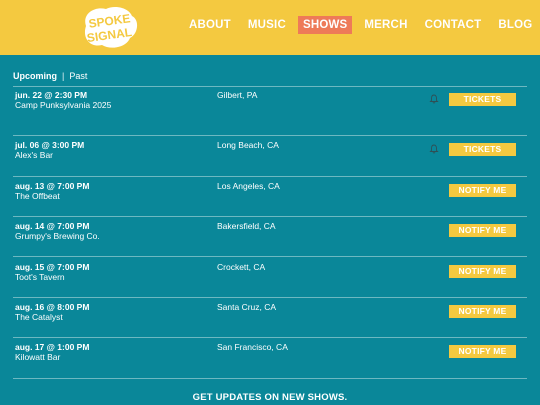 The image size is (540, 405). Describe the element at coordinates (110, 27) in the screenshot. I see `spoke-signal-logo: SPOKE SIGNAL` at that location.